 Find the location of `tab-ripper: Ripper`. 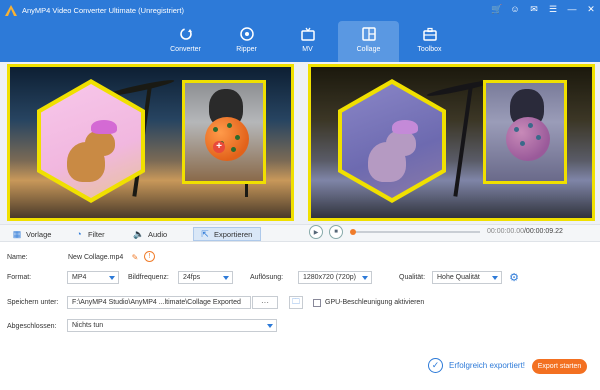

tab-ripper: Ripper is located at coordinates (246, 41).